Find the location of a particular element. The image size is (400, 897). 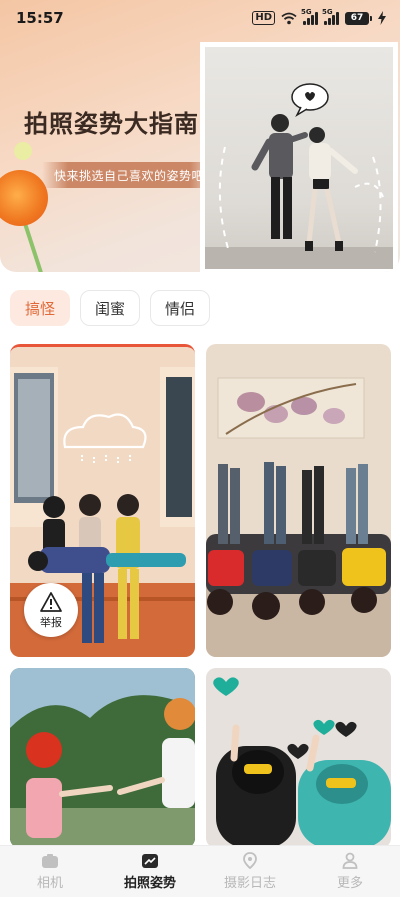

location-pin-icon is located at coordinates (250, 860).